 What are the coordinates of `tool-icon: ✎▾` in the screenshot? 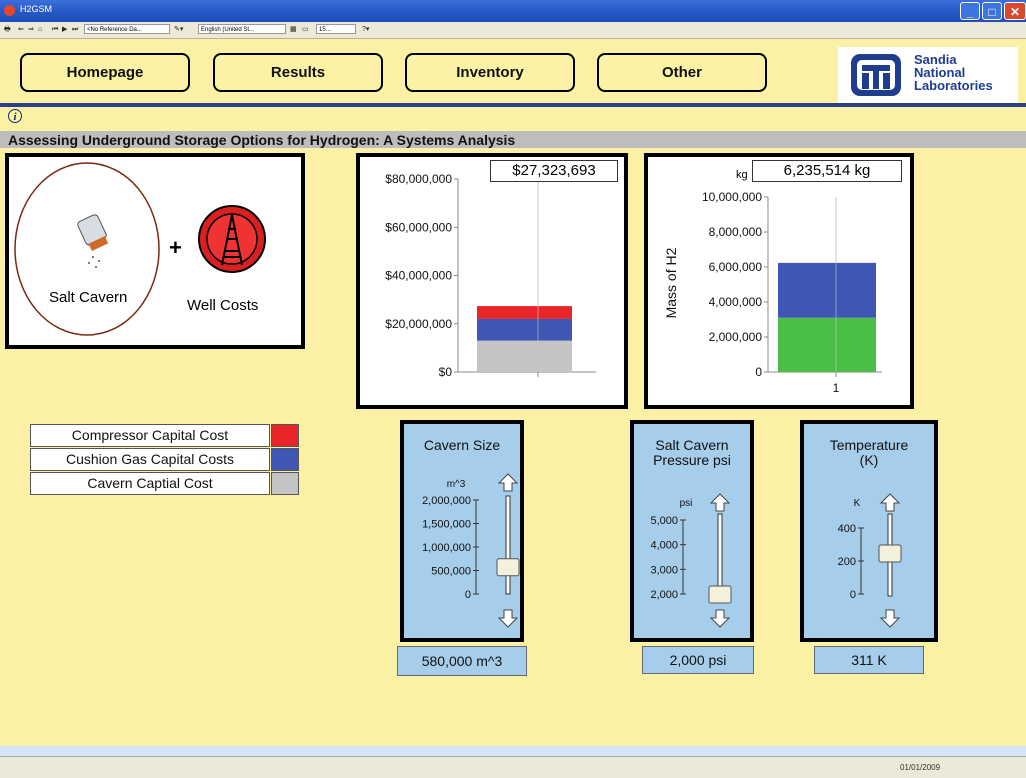 It's located at (178, 29).